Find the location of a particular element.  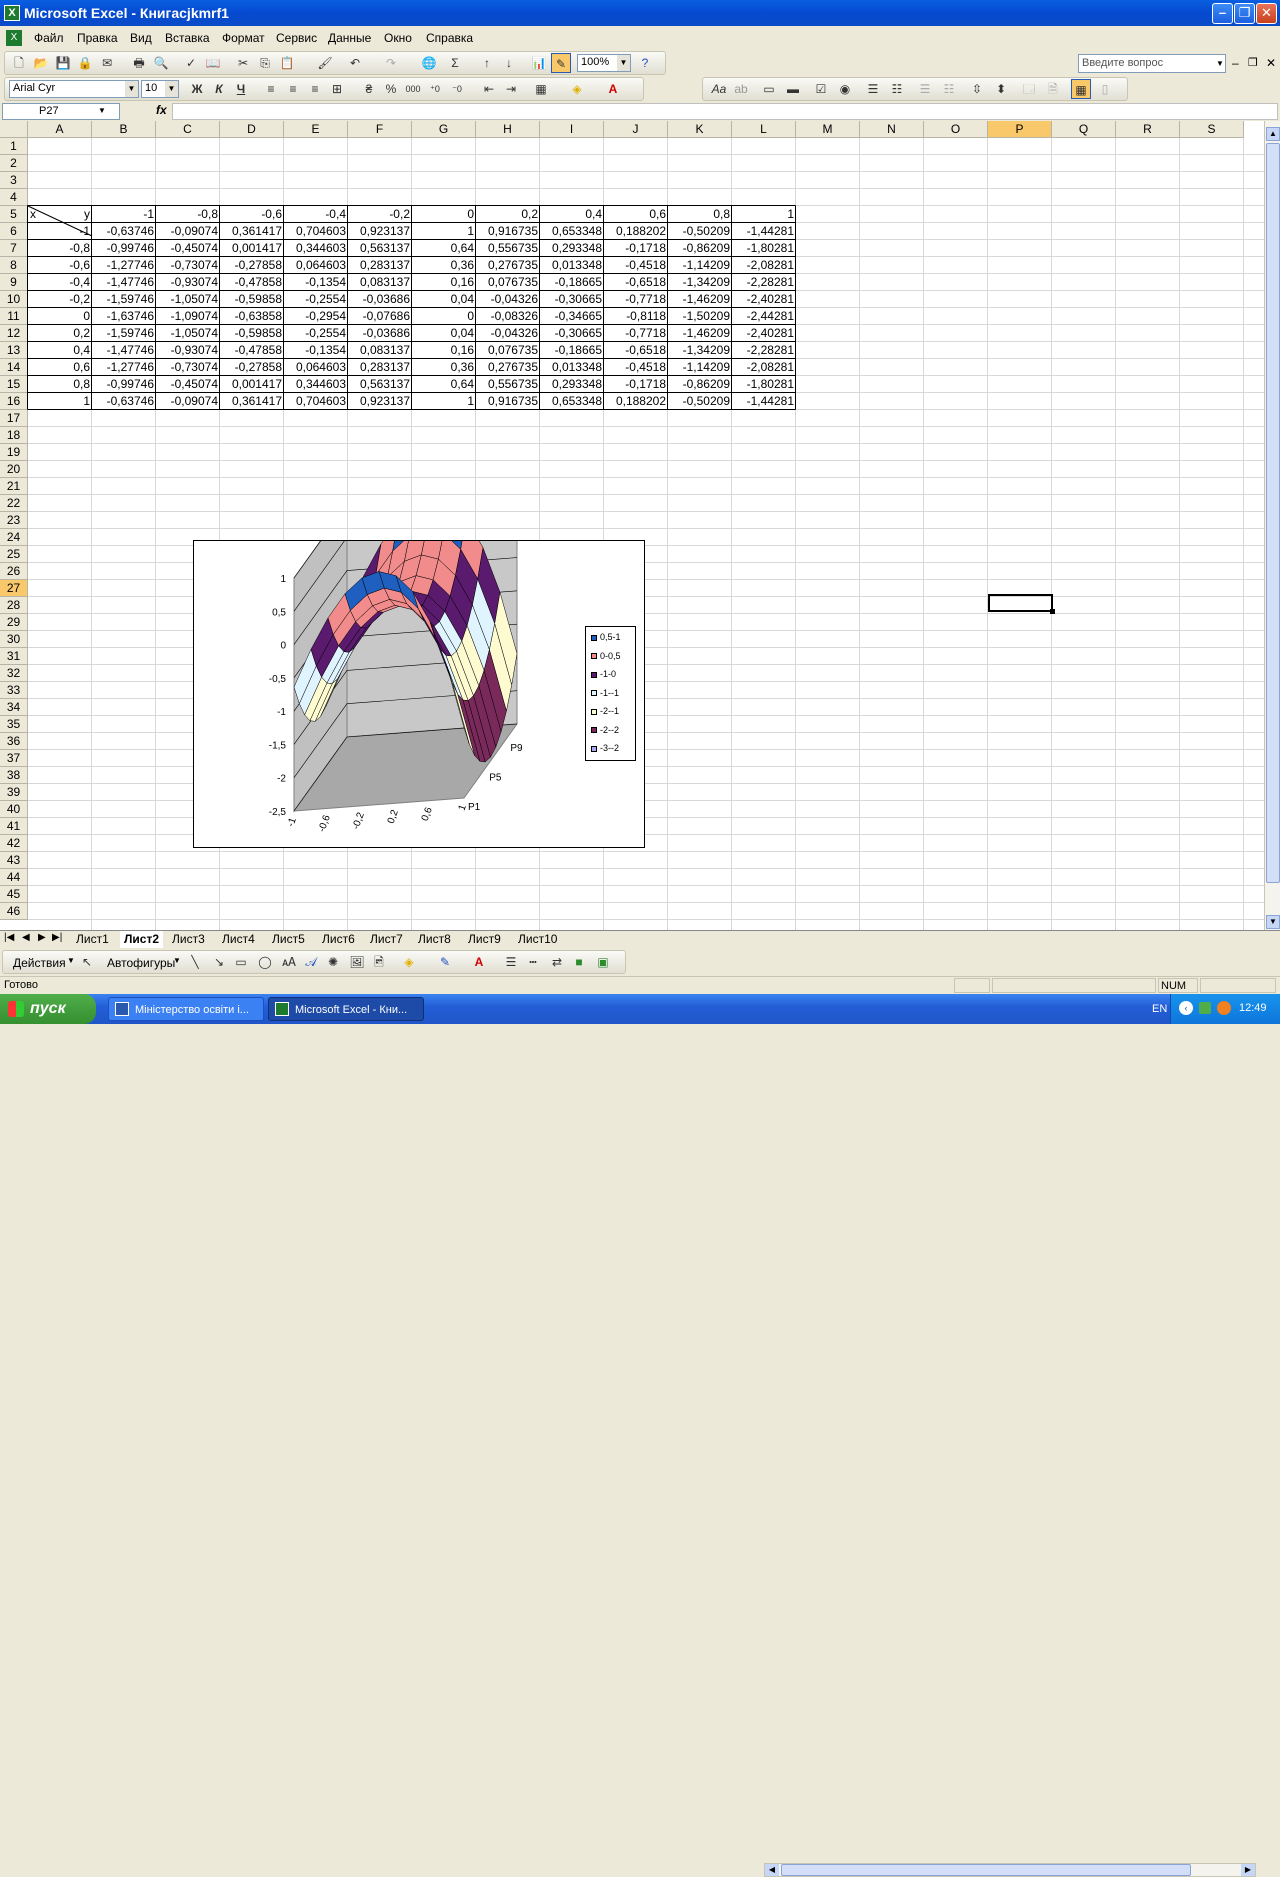

actions-menu: Действия is located at coordinates (39, 963).